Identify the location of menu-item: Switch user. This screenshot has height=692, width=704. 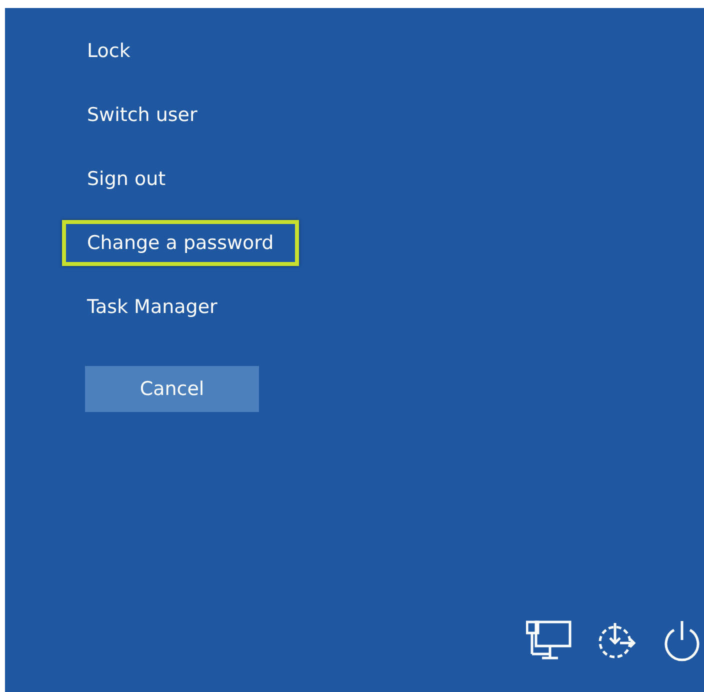
(142, 115).